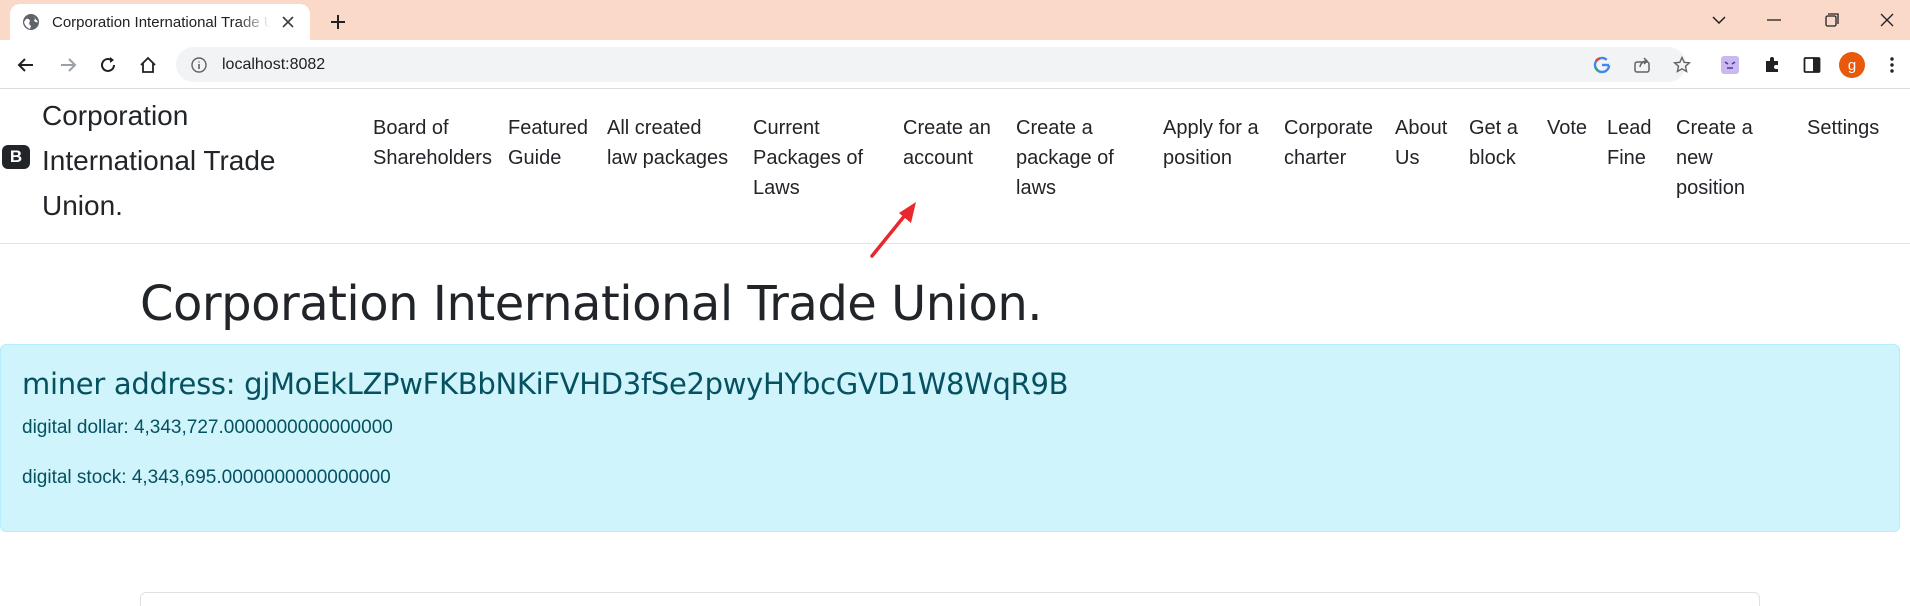  I want to click on nav-corporate-charter: Corporate charter, so click(1328, 143).